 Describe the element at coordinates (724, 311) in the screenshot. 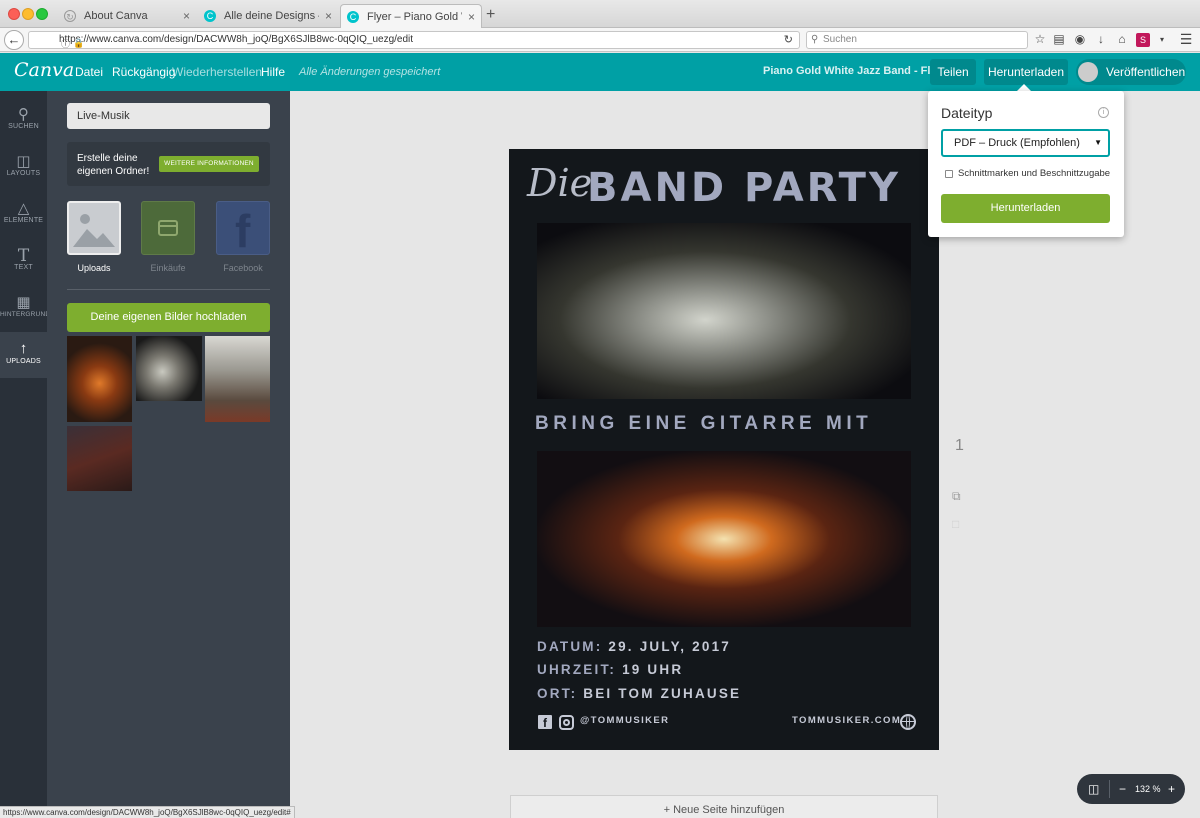

I see `flyer-photo-portrait` at that location.